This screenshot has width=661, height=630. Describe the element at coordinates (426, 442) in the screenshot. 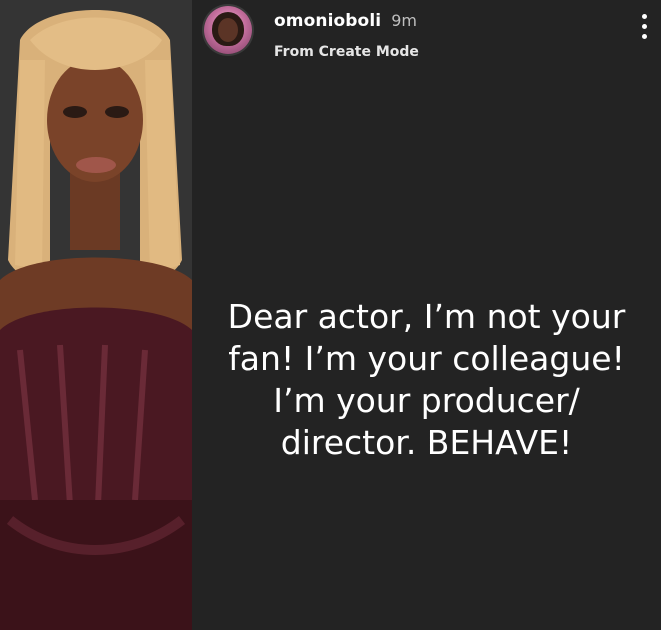

I see `caption-line: director. BEHAVE!` at that location.